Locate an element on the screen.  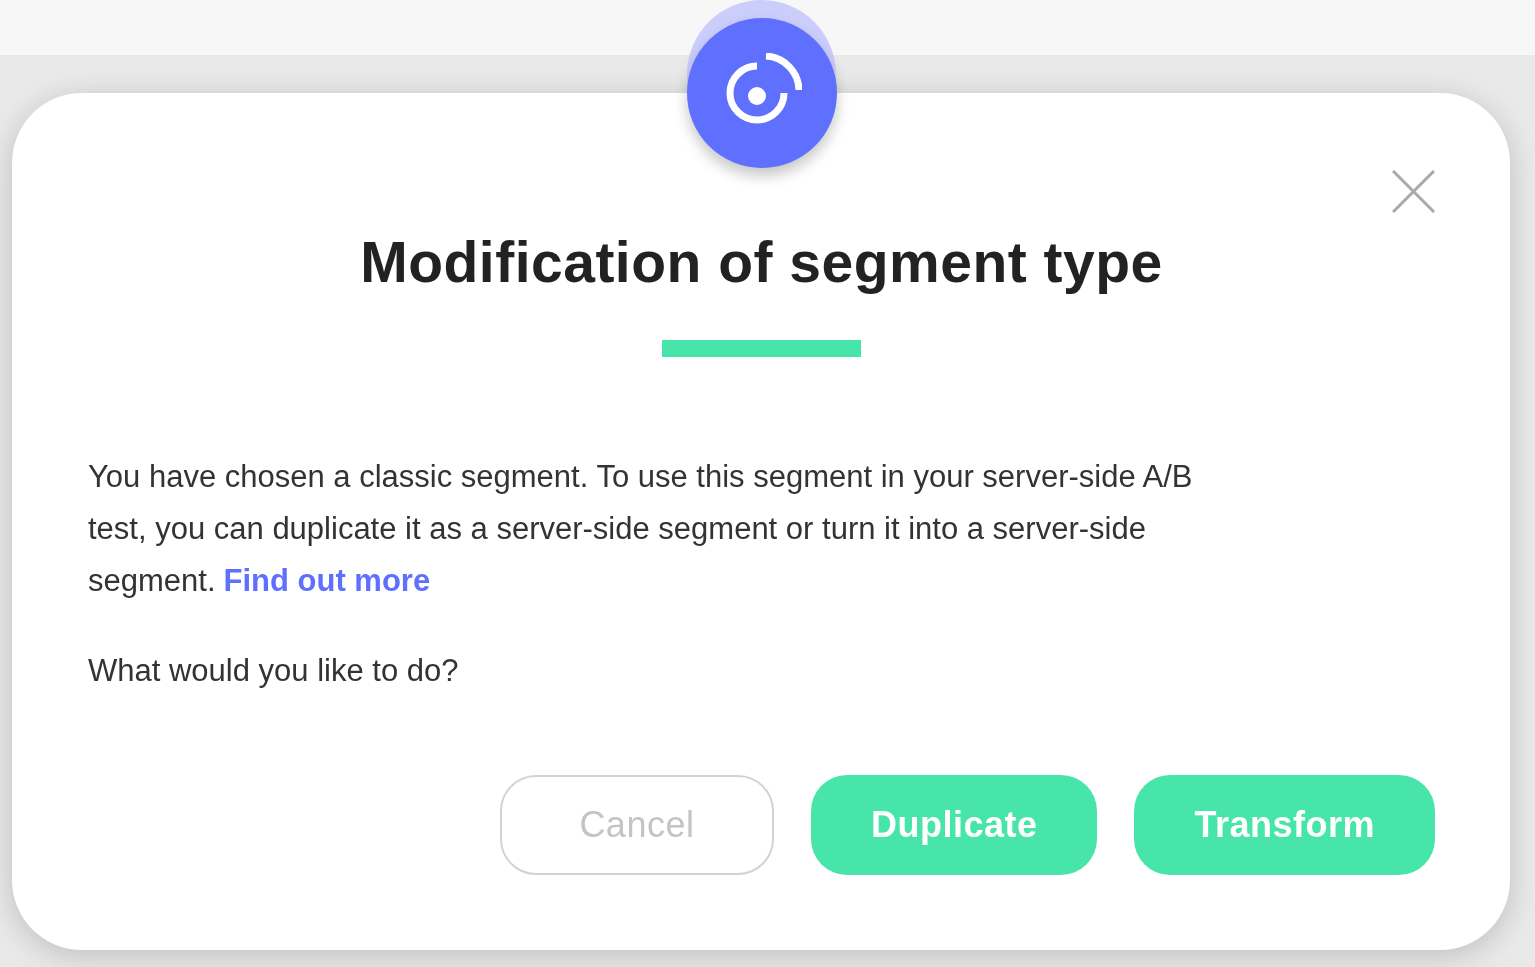
action-button: Duplicate is located at coordinates (954, 825).